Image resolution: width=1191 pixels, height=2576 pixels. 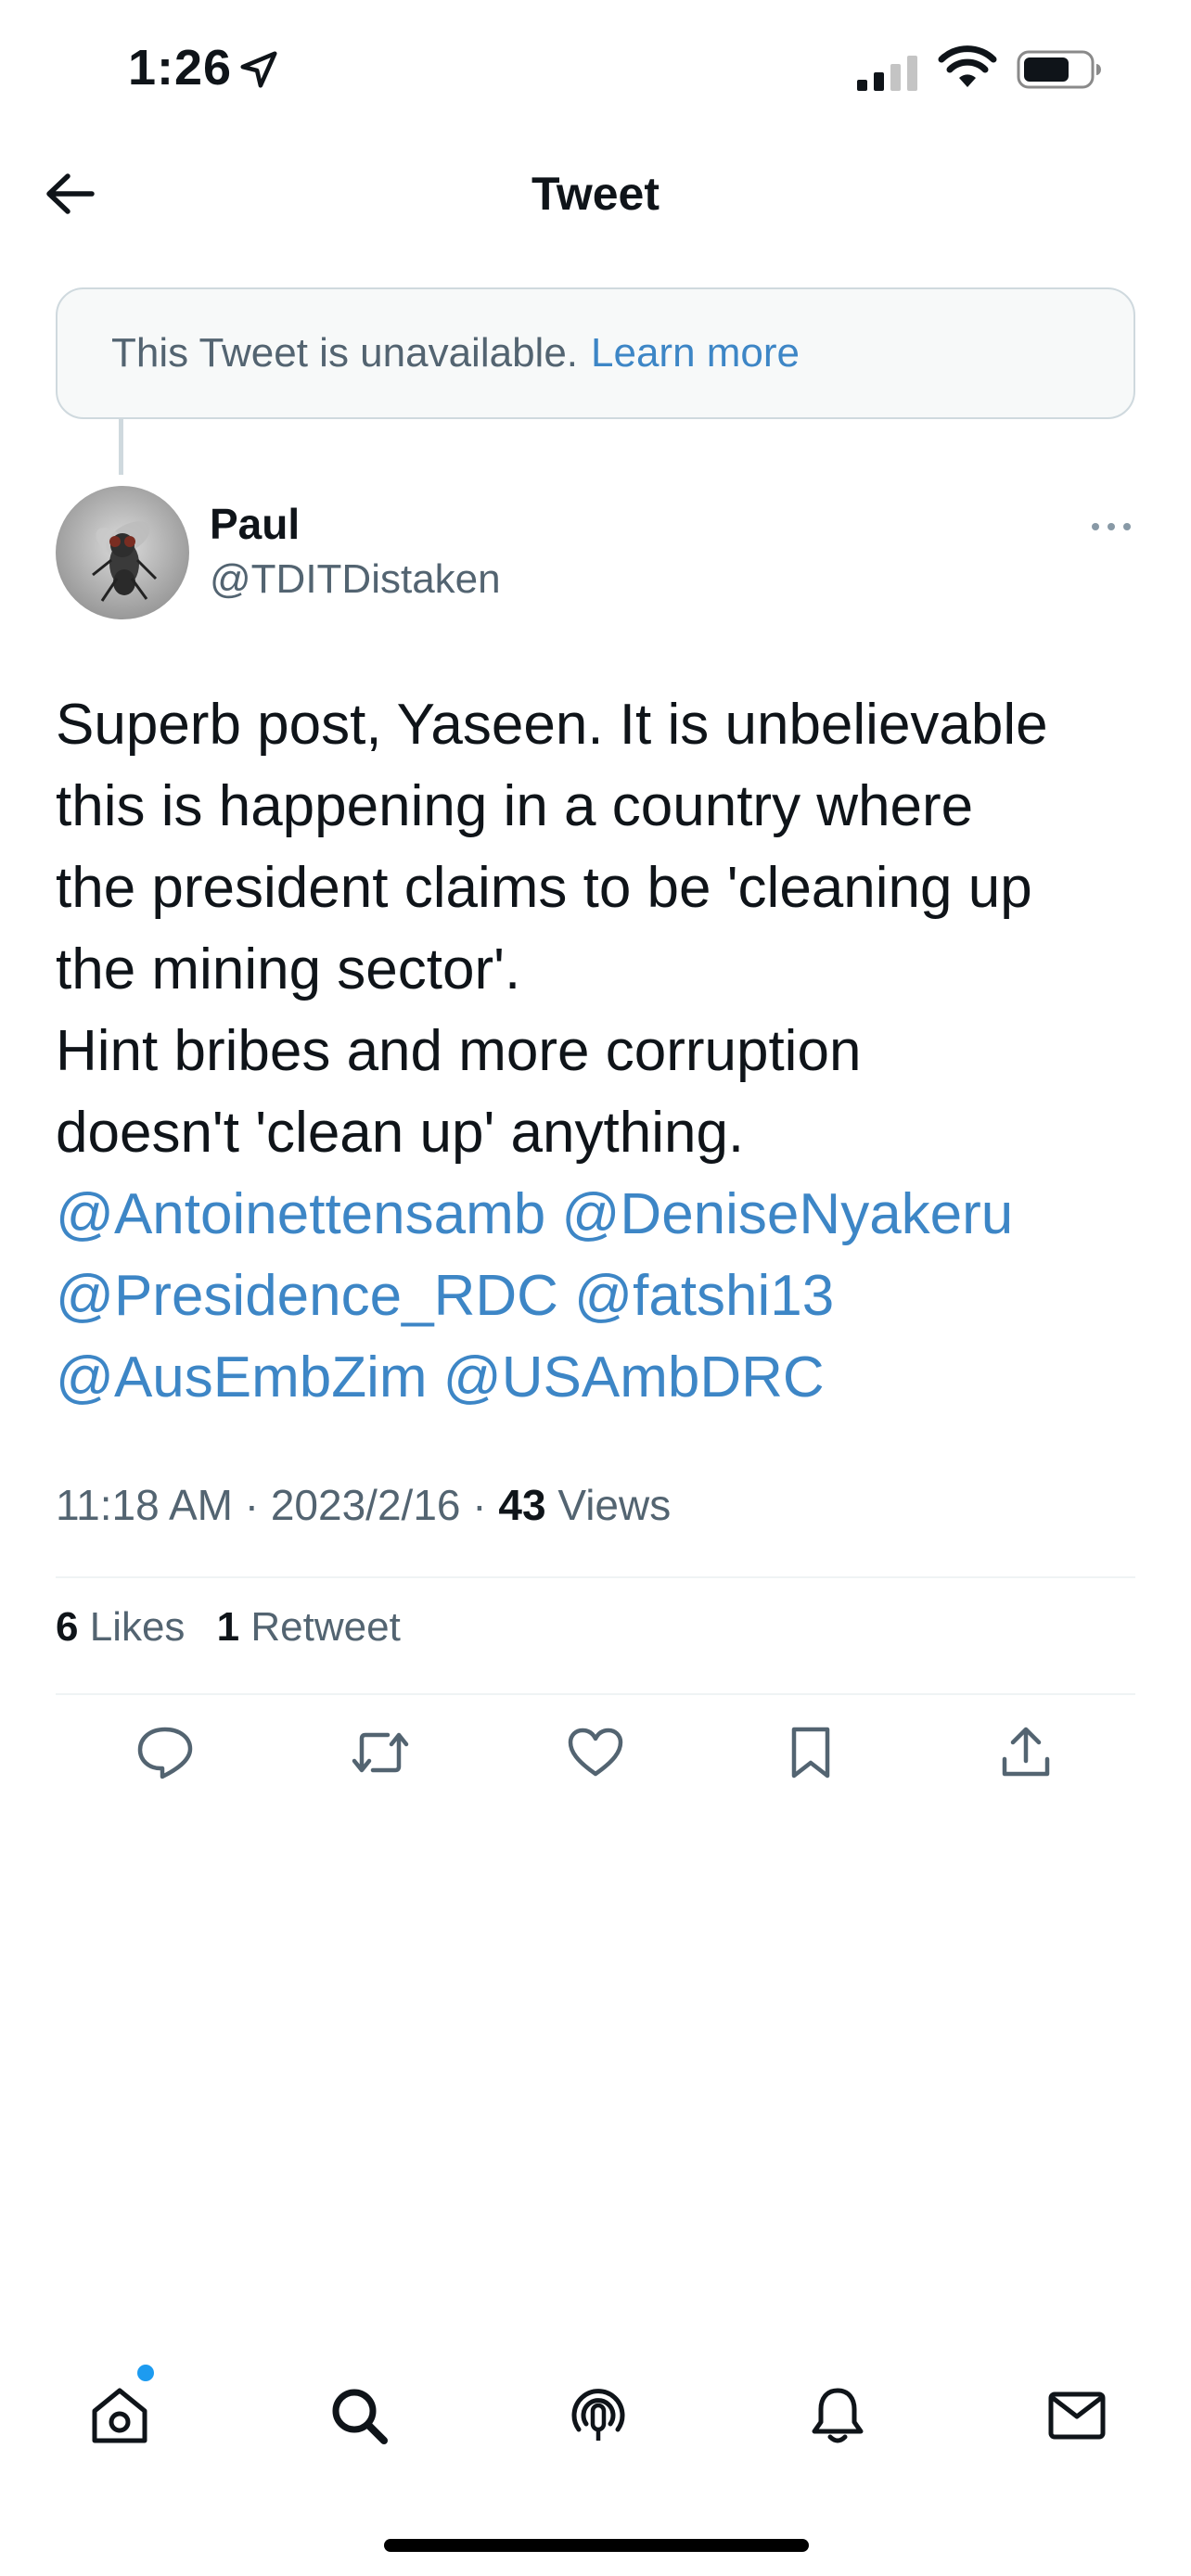 I want to click on like-button, so click(x=595, y=1753).